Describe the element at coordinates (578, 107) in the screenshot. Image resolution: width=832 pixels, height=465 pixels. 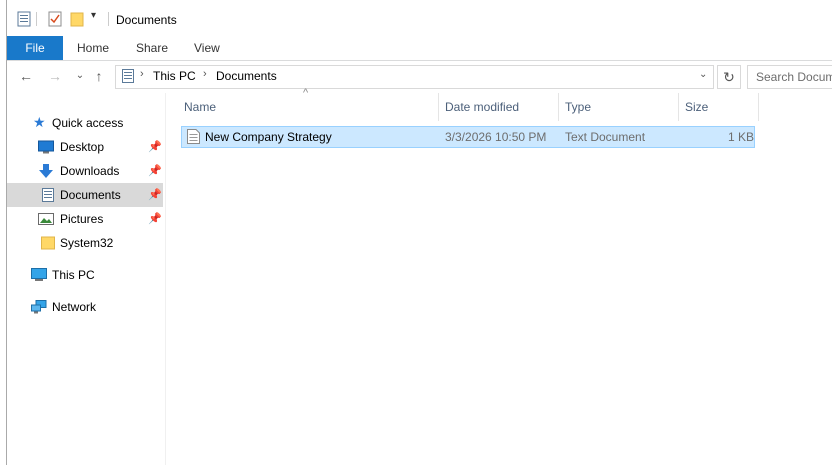
I see `column-header-type: Type` at that location.